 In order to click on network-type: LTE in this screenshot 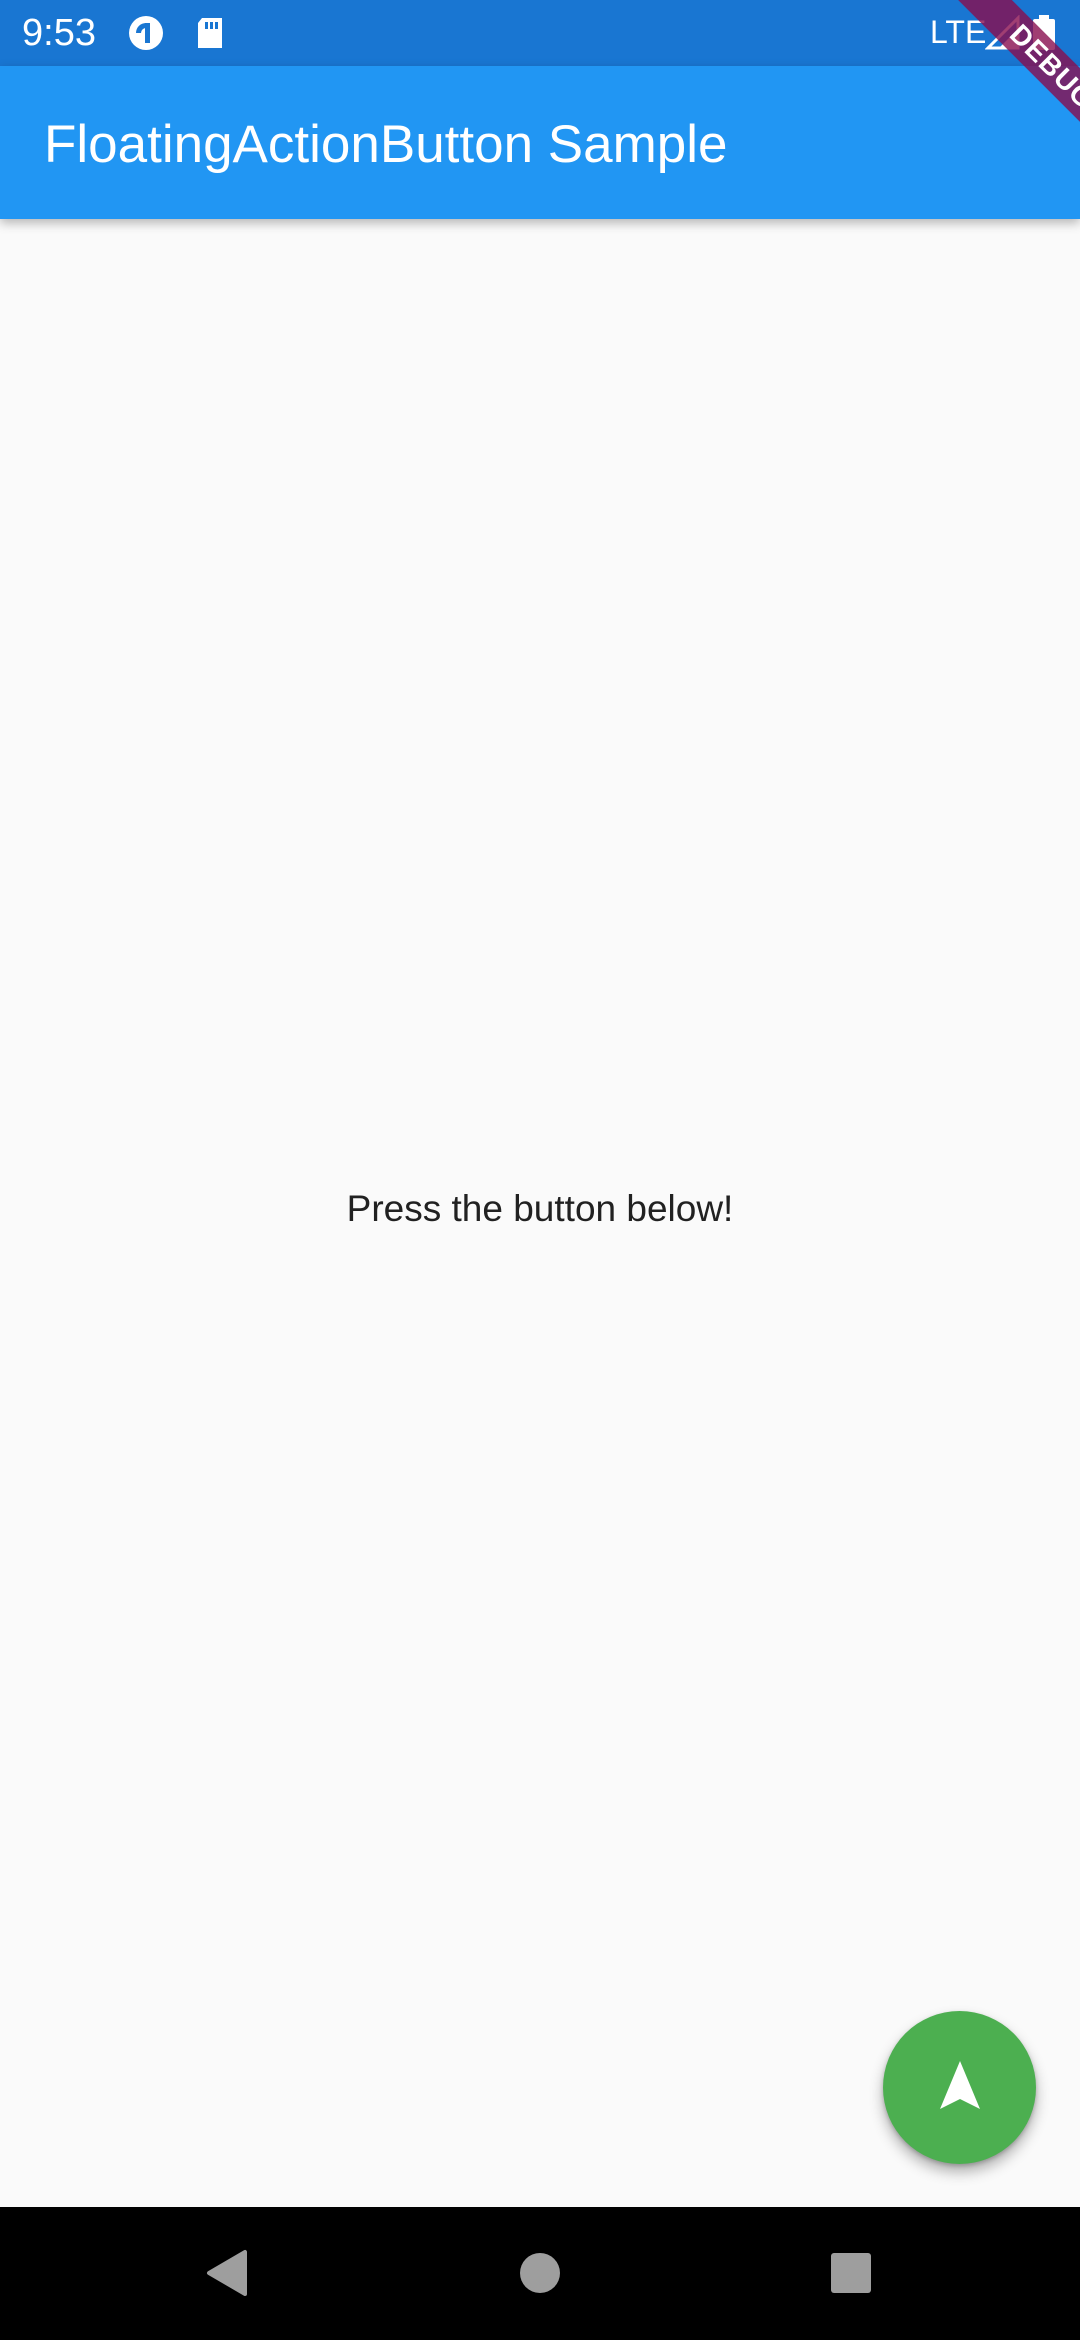, I will do `click(958, 32)`.